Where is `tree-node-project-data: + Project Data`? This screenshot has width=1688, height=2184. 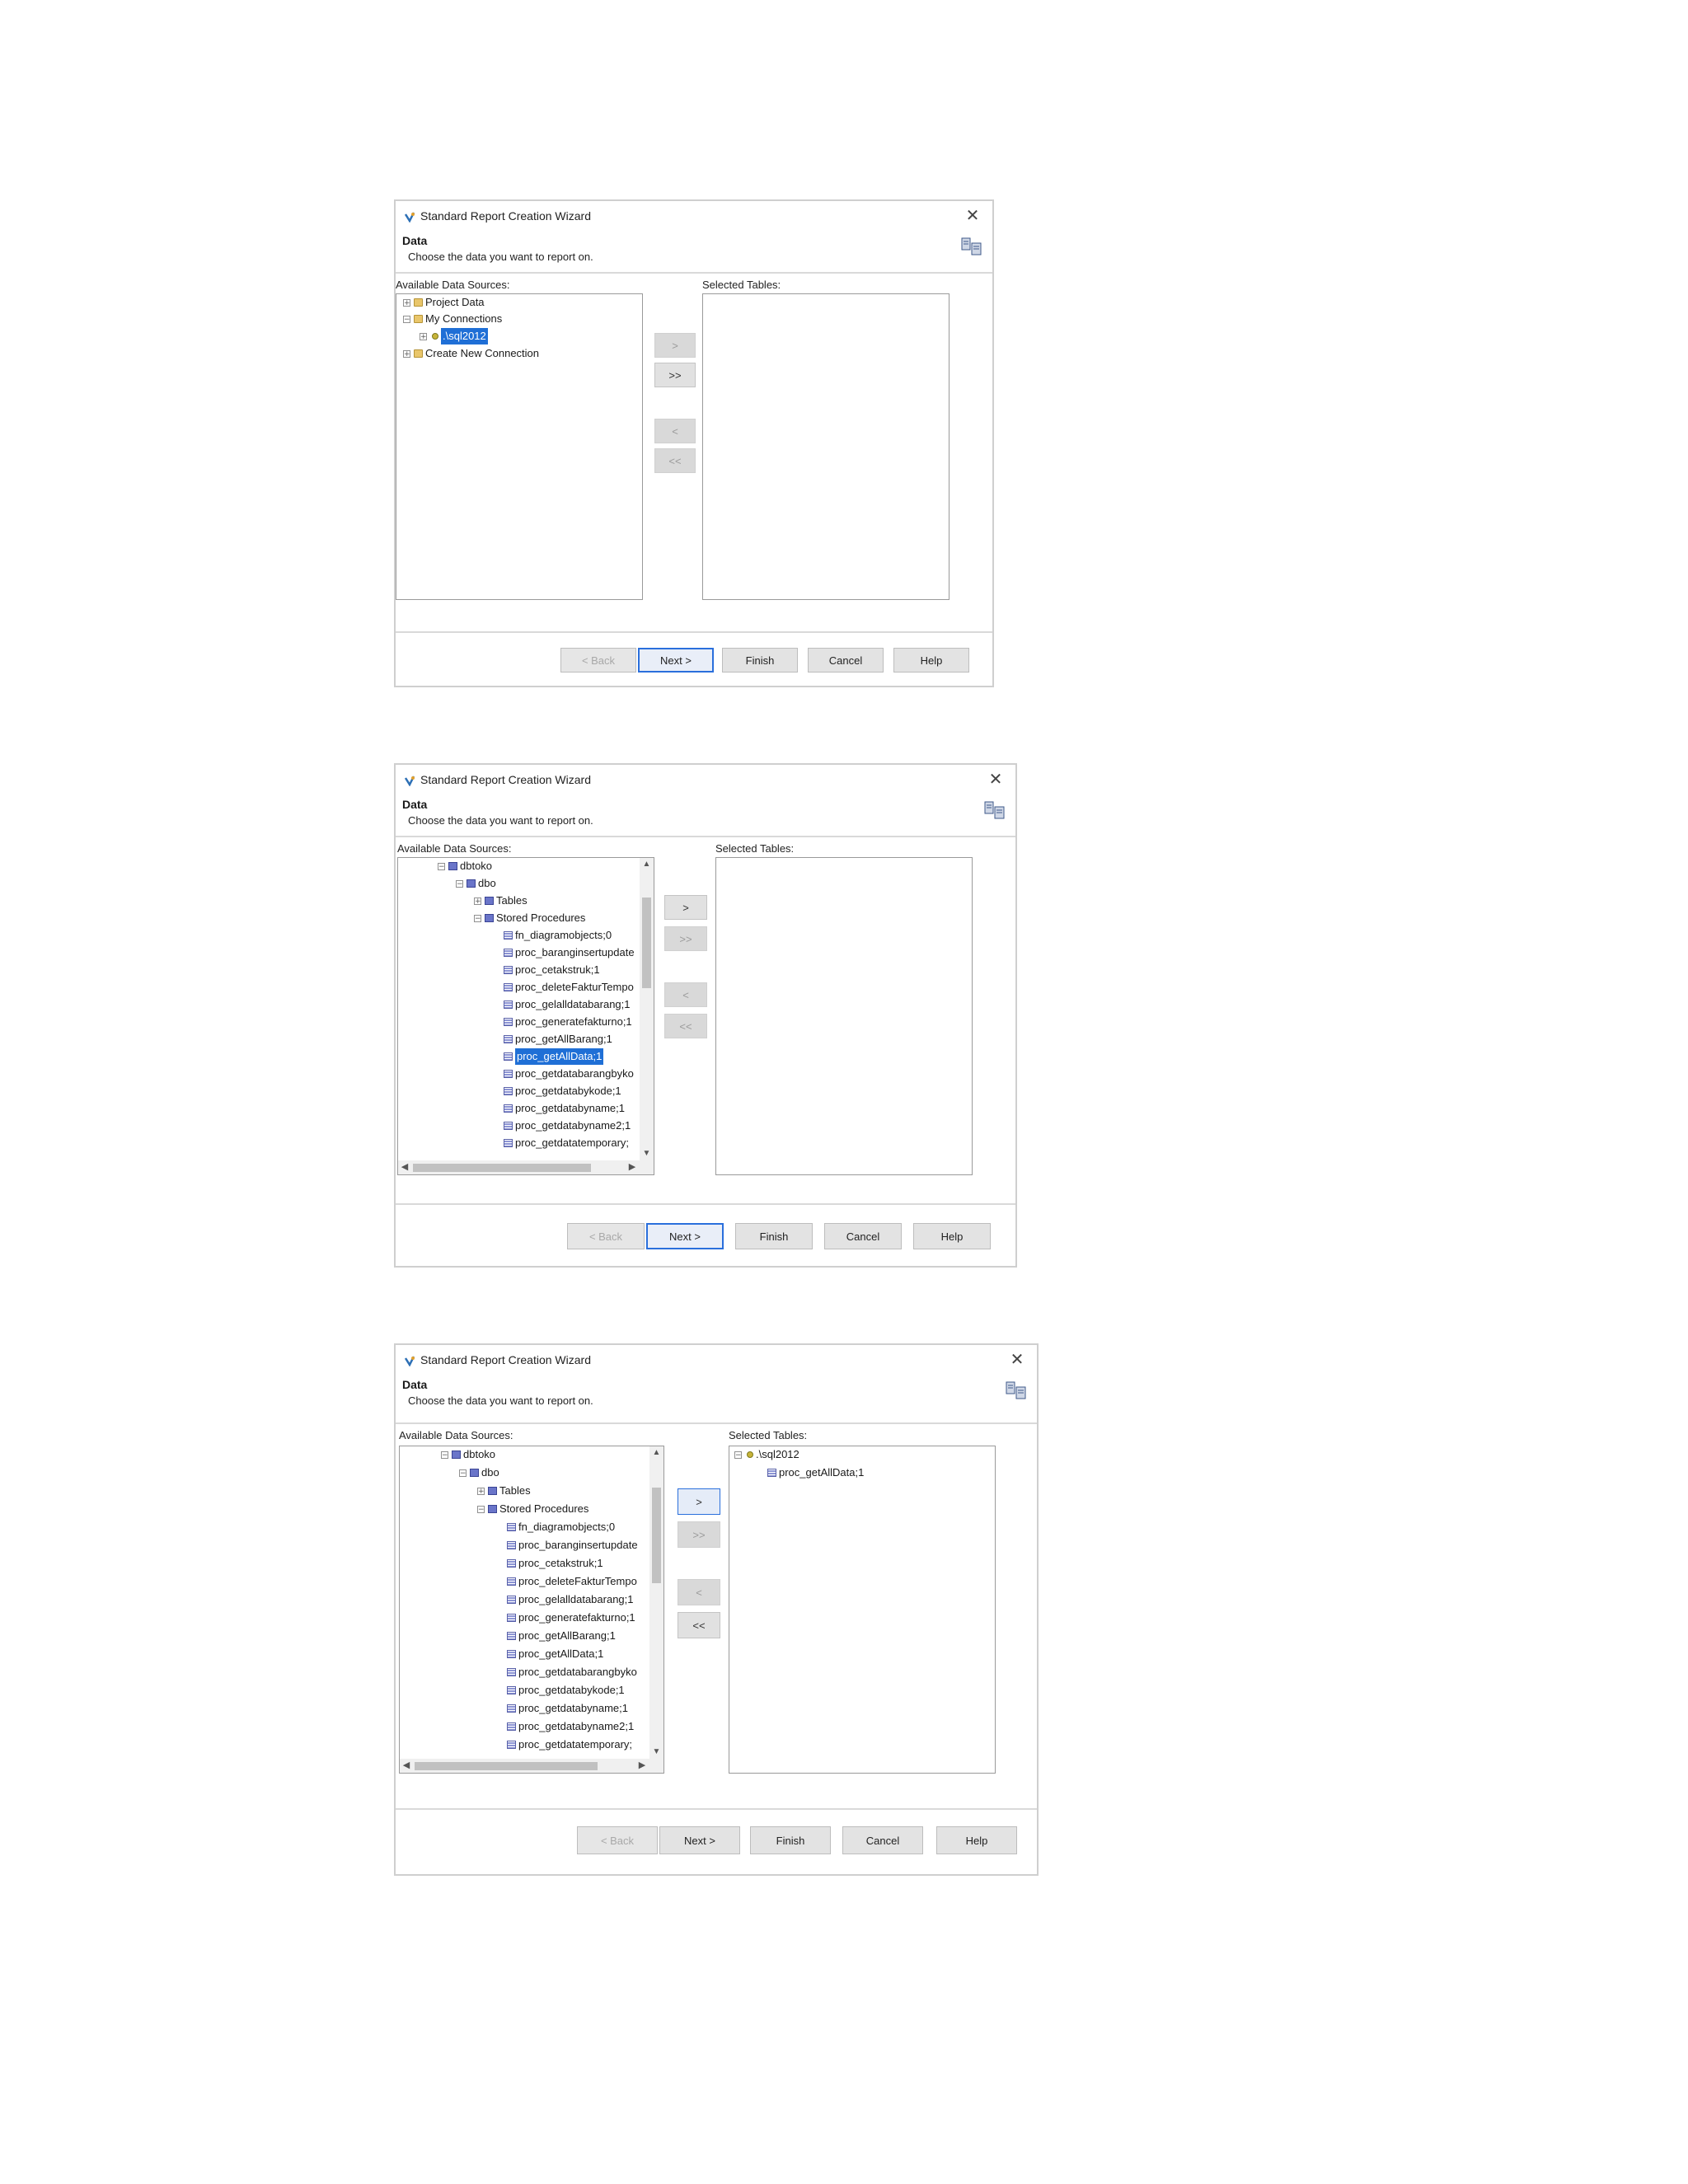
tree-node-project-data: + Project Data is located at coordinates (444, 302).